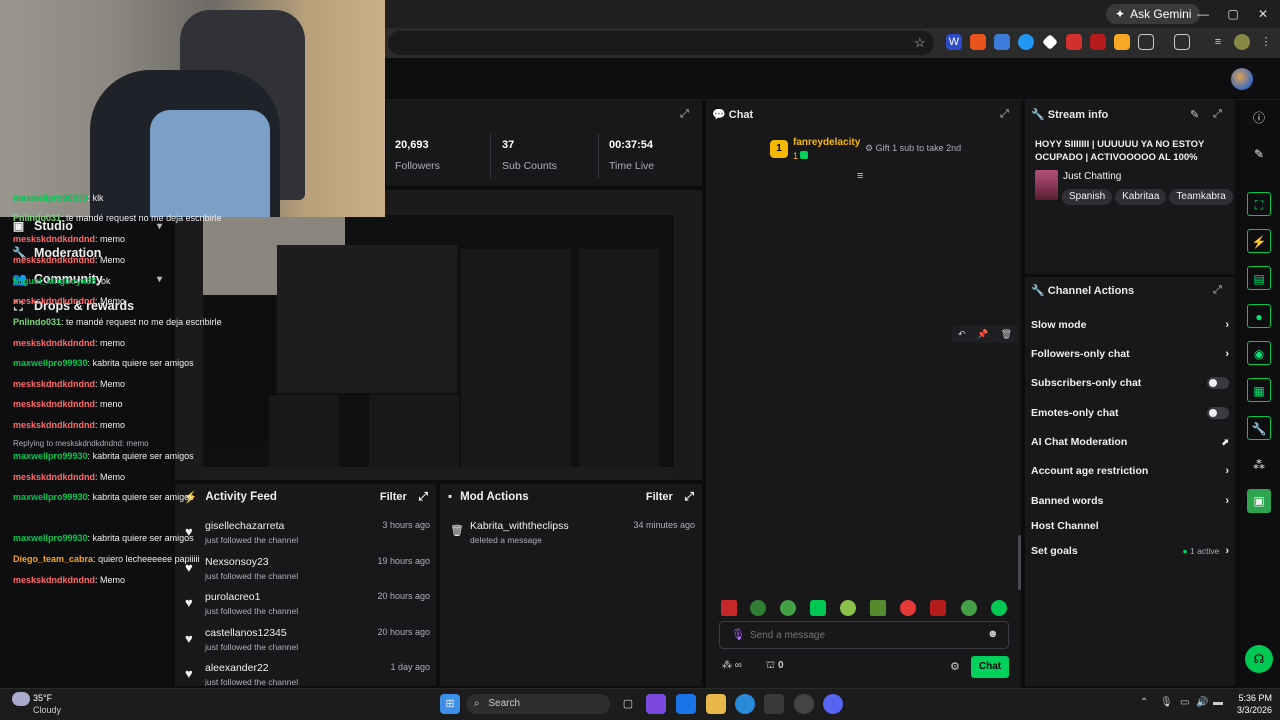  I want to click on lightning-icon: ⚡, so click(1259, 241).